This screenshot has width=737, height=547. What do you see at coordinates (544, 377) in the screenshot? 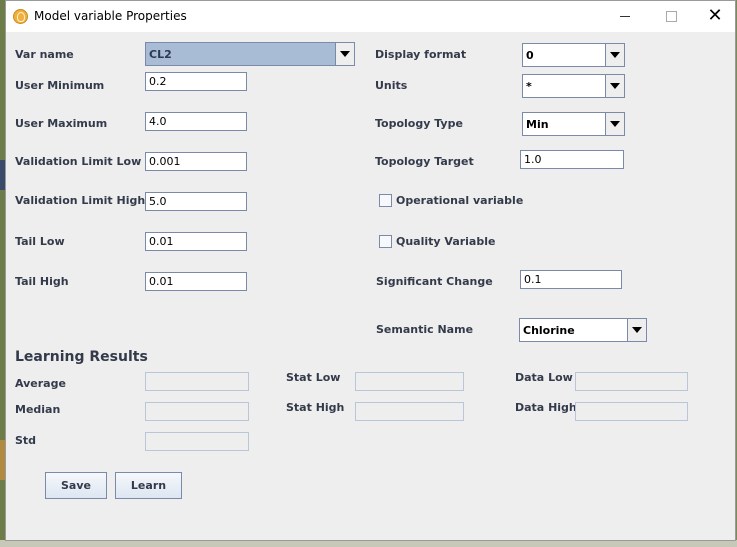
I see `data-low-label: Data Low` at bounding box center [544, 377].